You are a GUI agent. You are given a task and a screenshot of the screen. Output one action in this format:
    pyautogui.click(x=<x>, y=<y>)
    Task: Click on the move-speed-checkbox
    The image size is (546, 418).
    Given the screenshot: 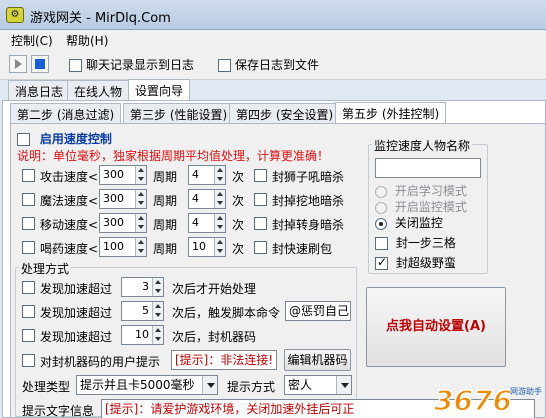 What is the action you would take?
    pyautogui.click(x=28, y=223)
    